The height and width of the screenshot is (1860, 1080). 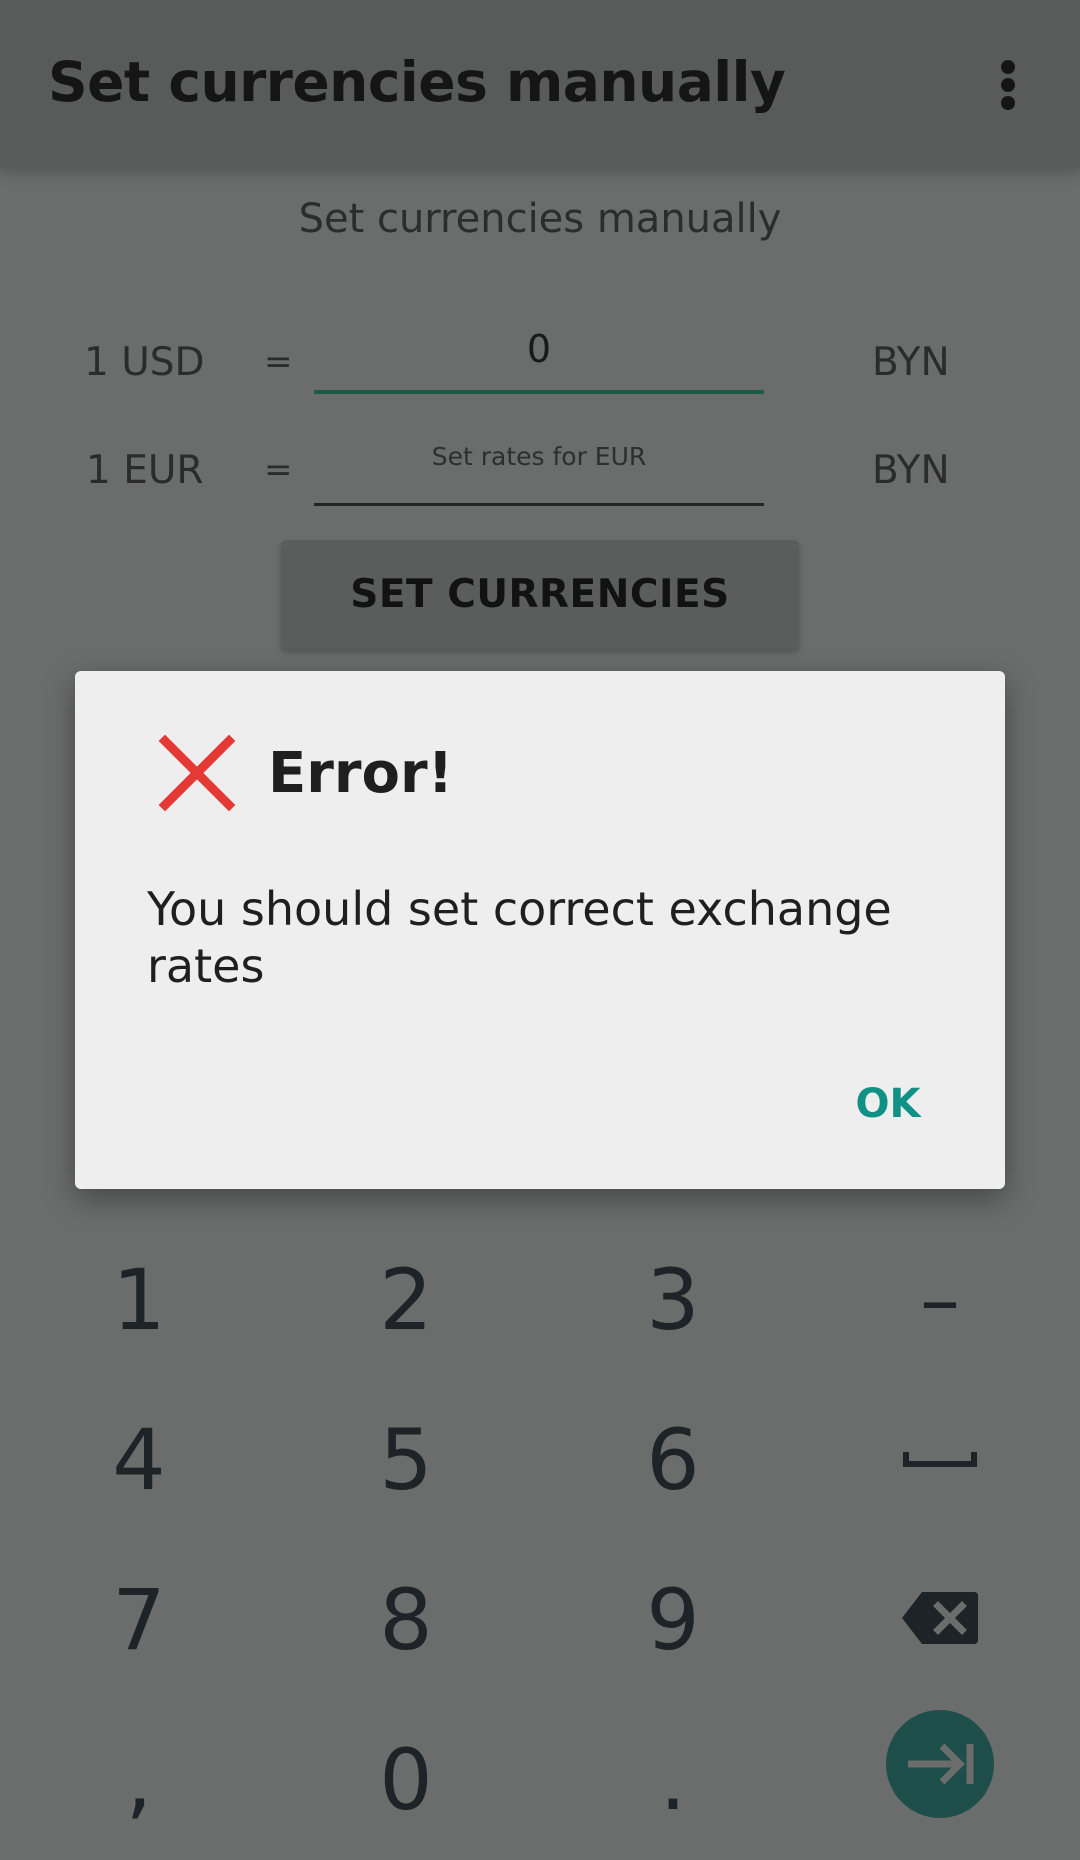 I want to click on key-7: 7, so click(x=139, y=1620).